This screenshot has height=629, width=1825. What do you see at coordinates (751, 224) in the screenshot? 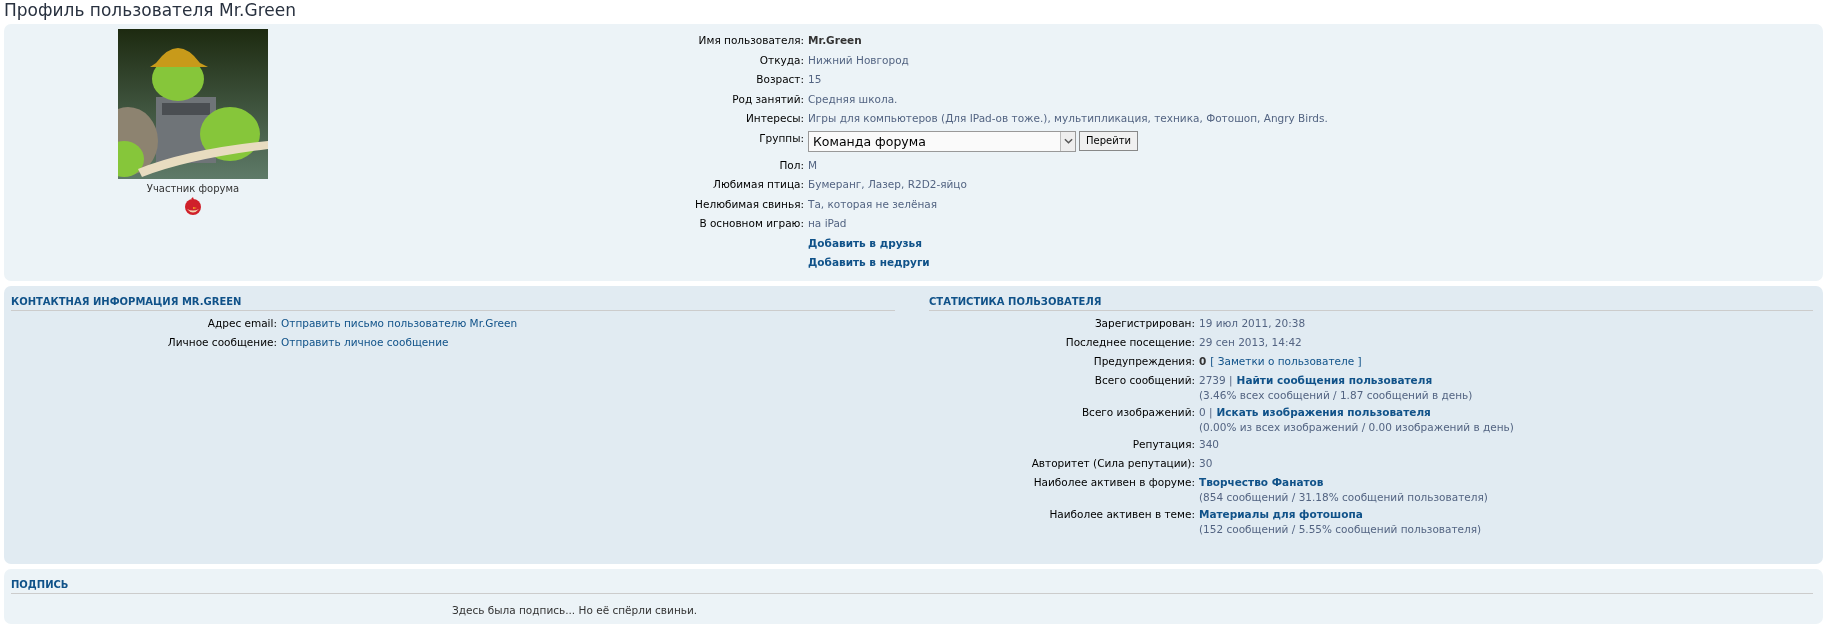
I see `field-label: В основном играю:` at bounding box center [751, 224].